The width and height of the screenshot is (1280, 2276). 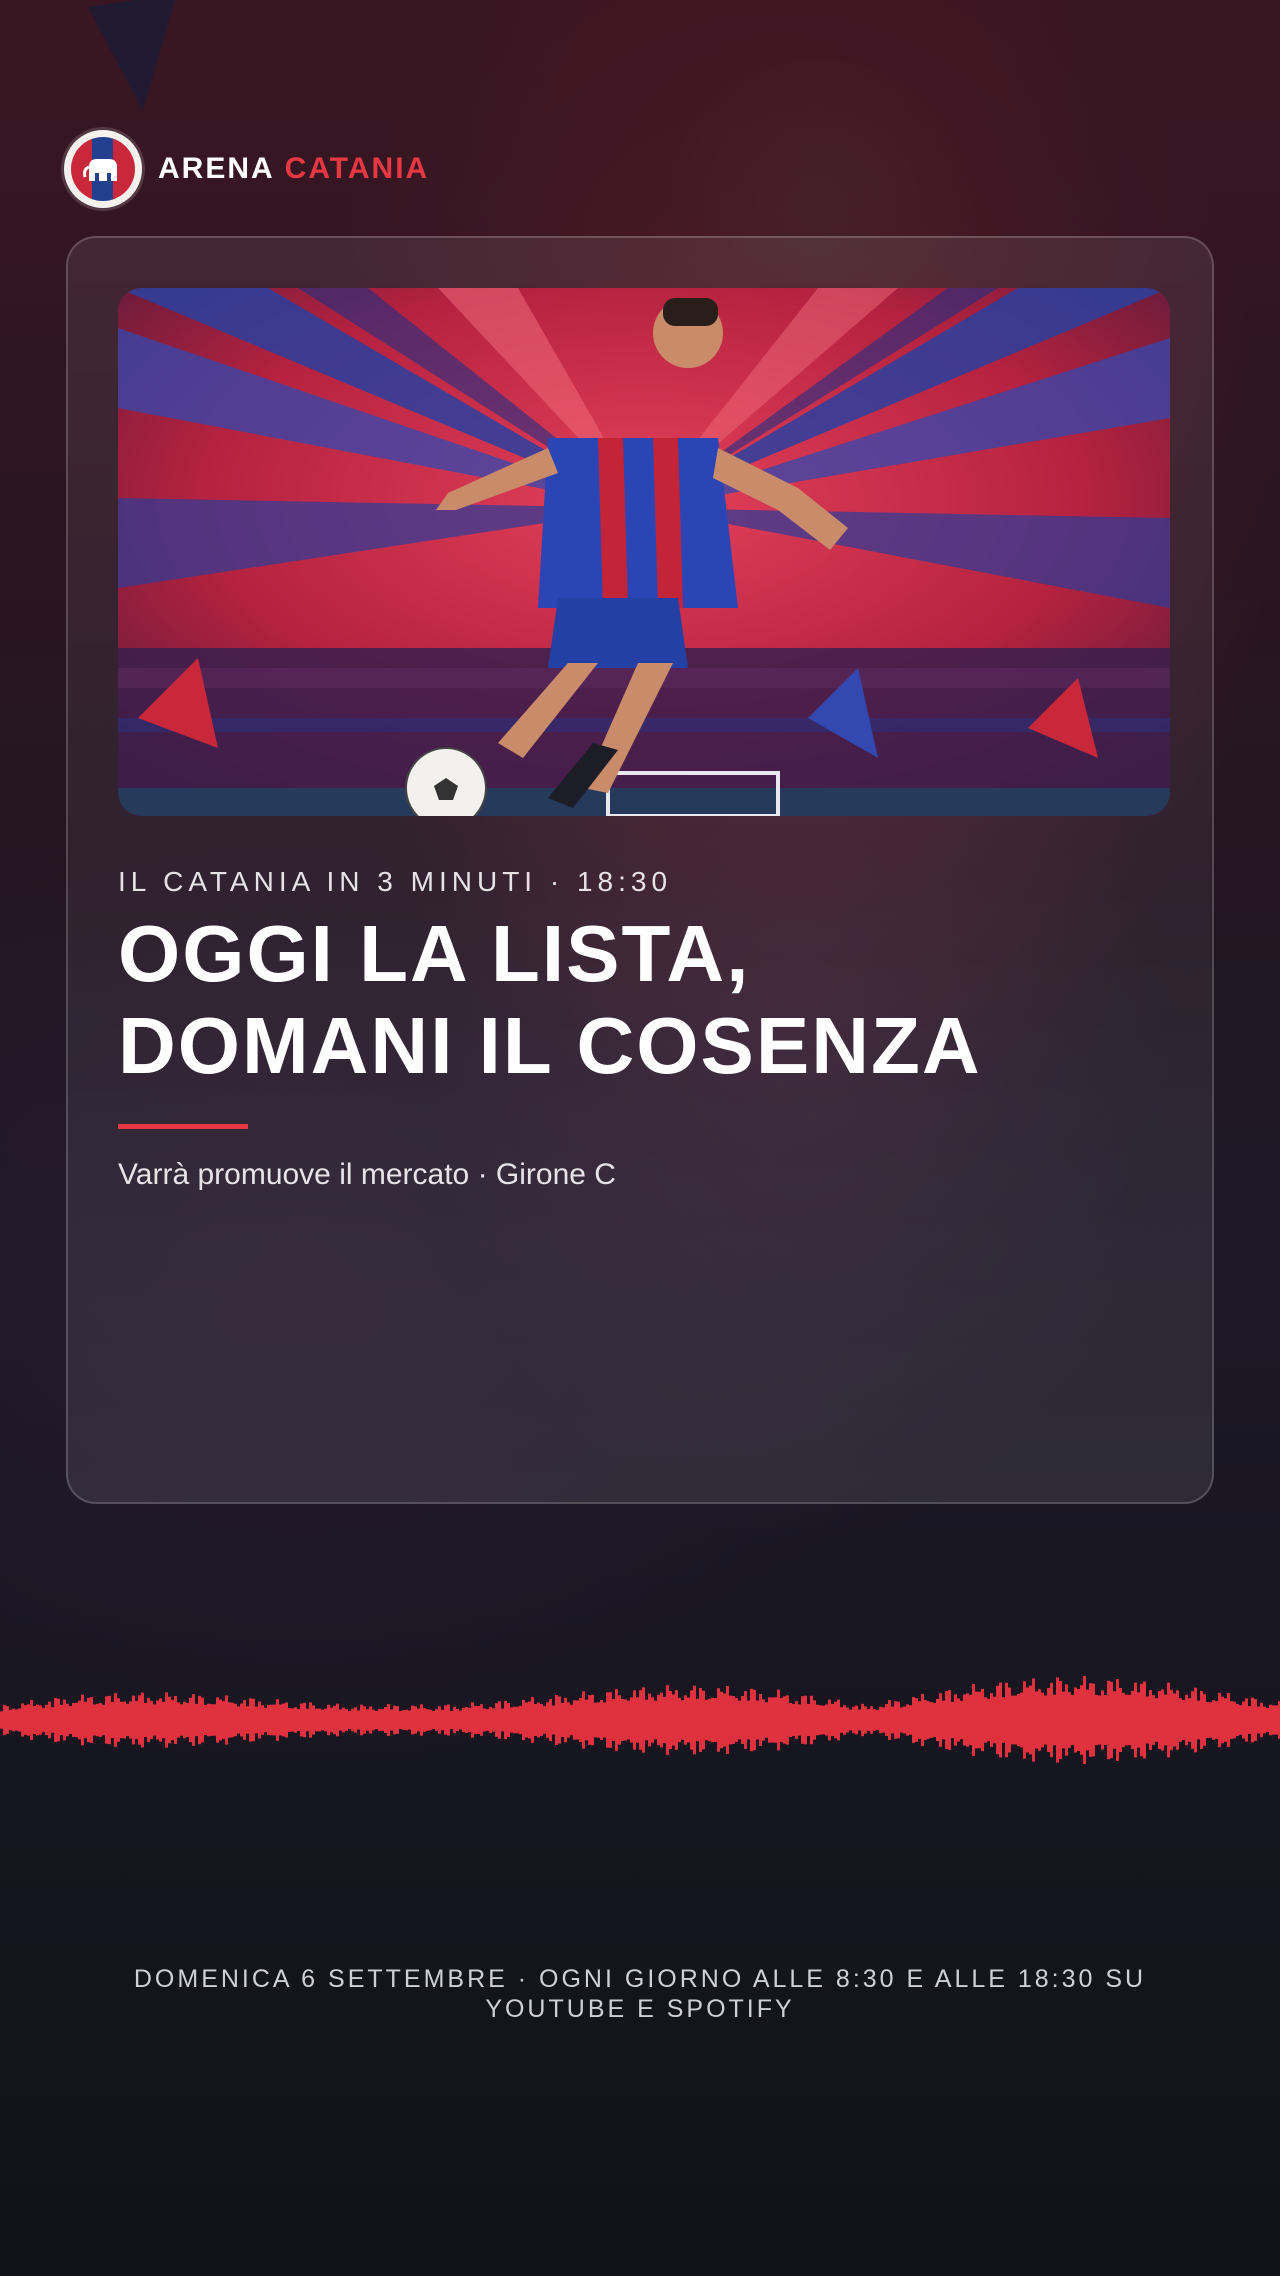 I want to click on background-triangle, so click(x=140, y=58).